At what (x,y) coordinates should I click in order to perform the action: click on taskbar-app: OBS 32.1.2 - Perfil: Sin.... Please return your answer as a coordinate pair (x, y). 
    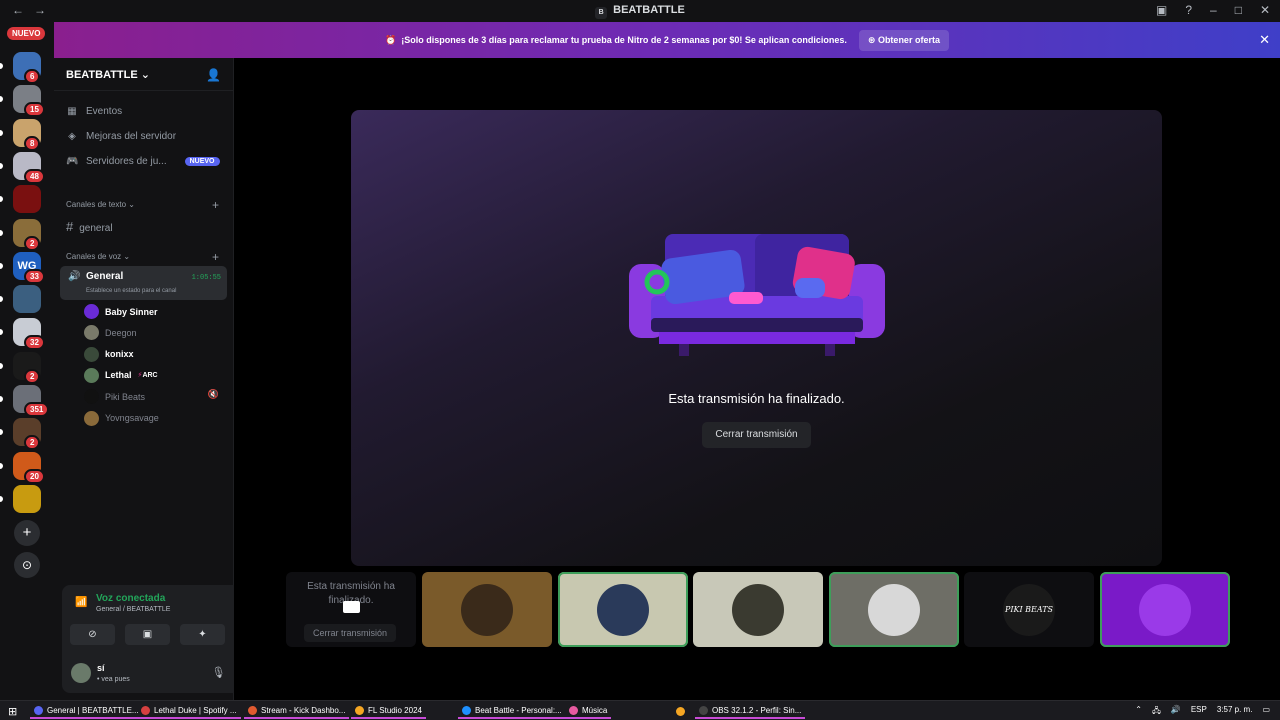
    Looking at the image, I should click on (750, 711).